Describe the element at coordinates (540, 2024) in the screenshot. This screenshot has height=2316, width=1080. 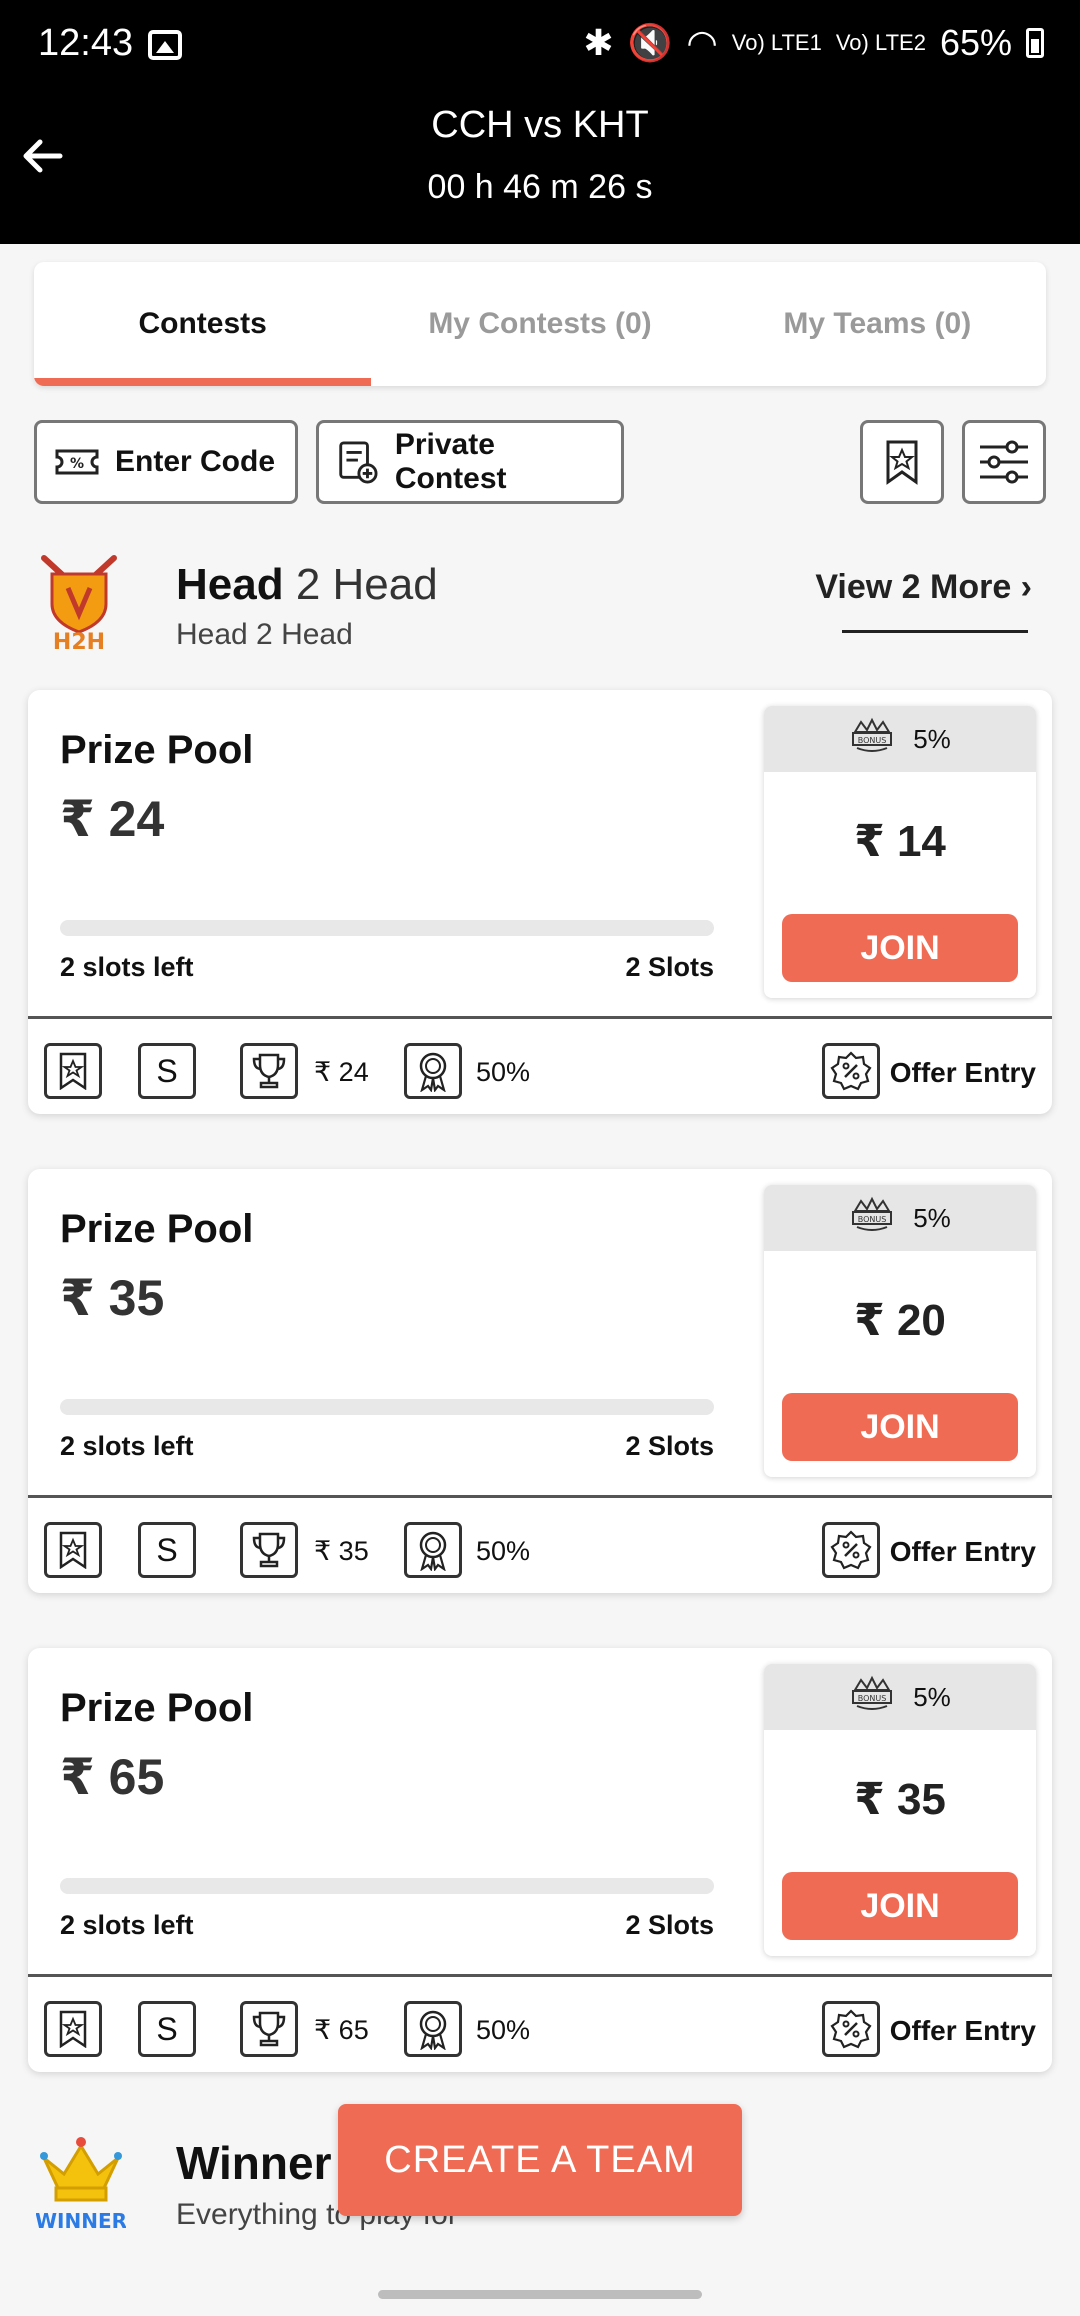
I see `card-footer: S ₹ 65 50% Offer Entry` at that location.